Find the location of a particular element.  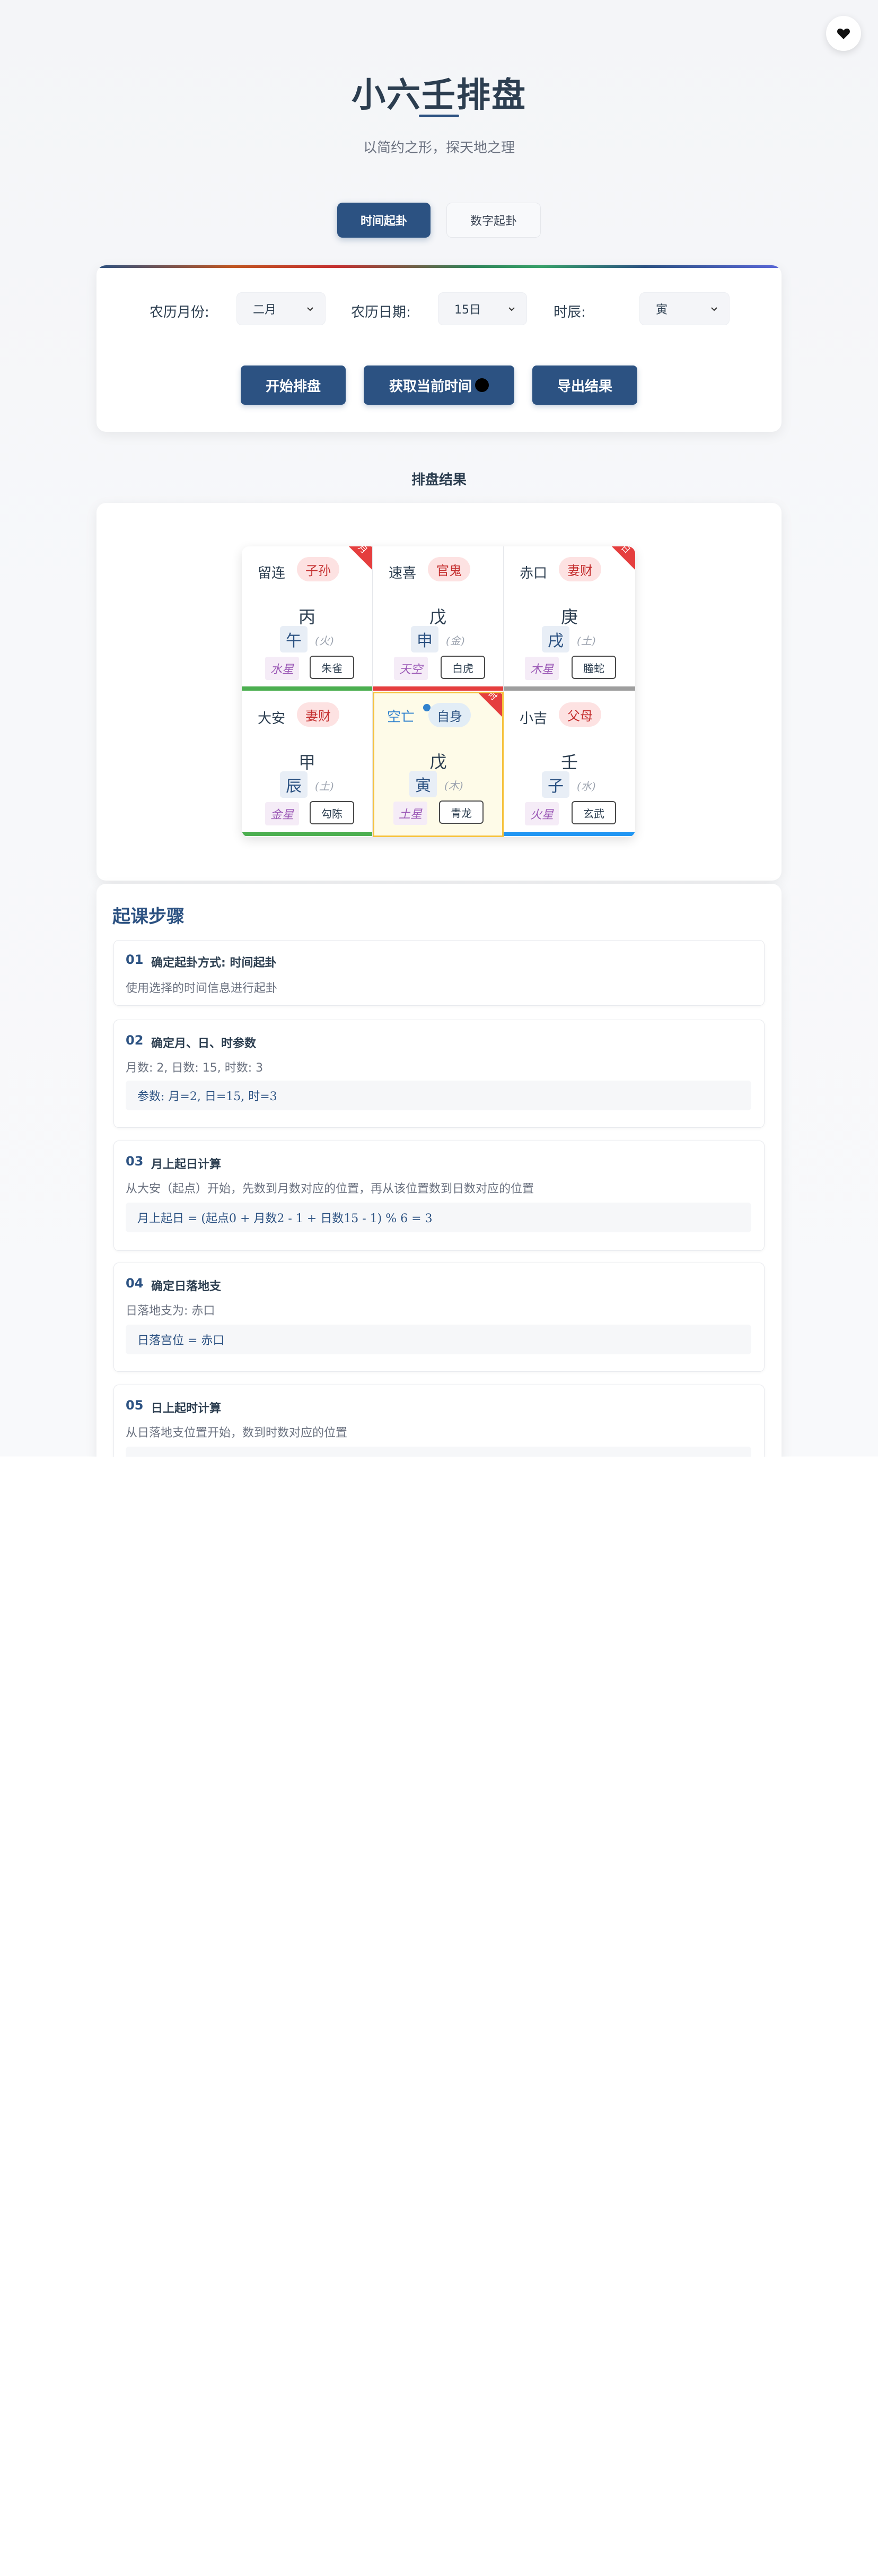

corner-marker: 时 is located at coordinates (483, 709).